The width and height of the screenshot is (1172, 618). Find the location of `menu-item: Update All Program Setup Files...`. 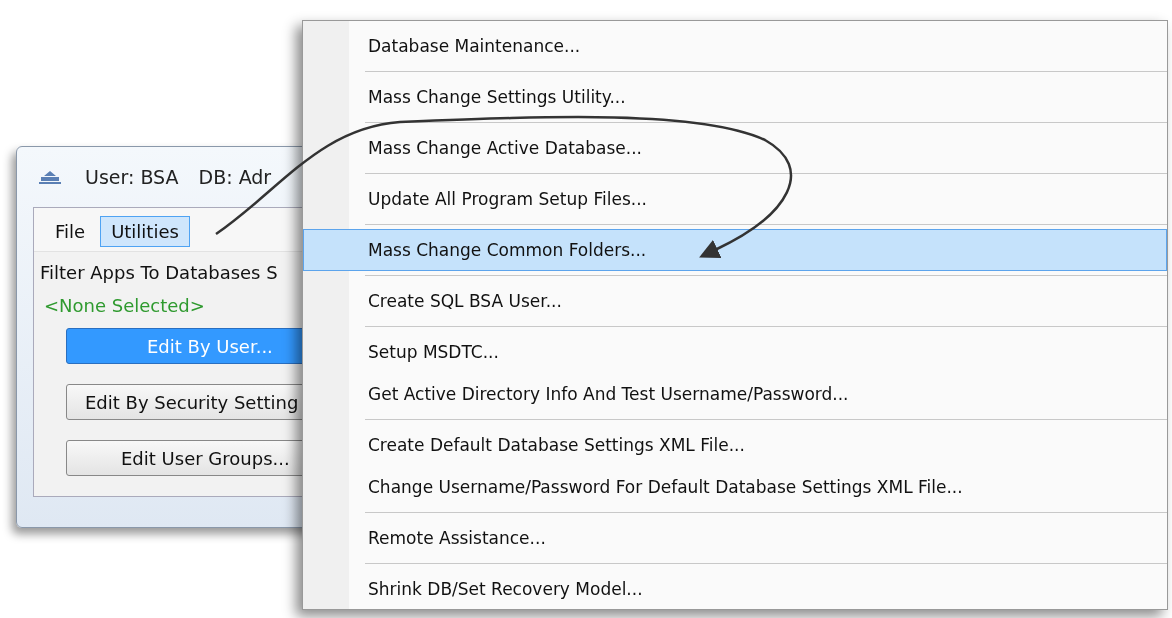

menu-item: Update All Program Setup Files... is located at coordinates (735, 199).